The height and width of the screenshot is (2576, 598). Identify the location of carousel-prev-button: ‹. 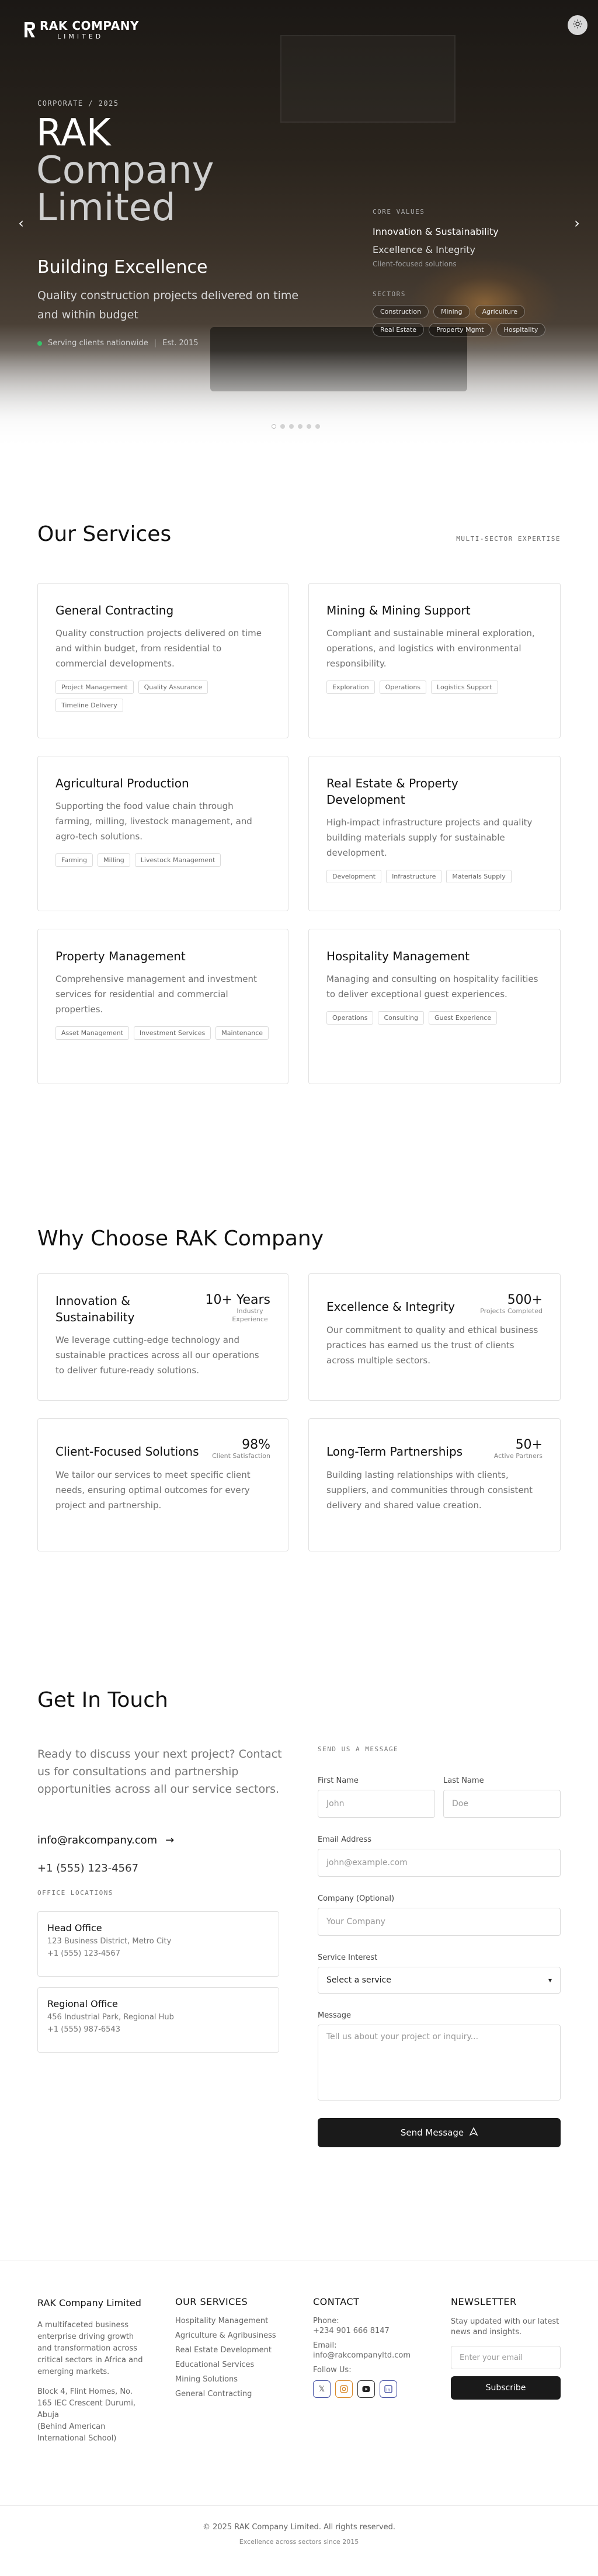
(21, 223).